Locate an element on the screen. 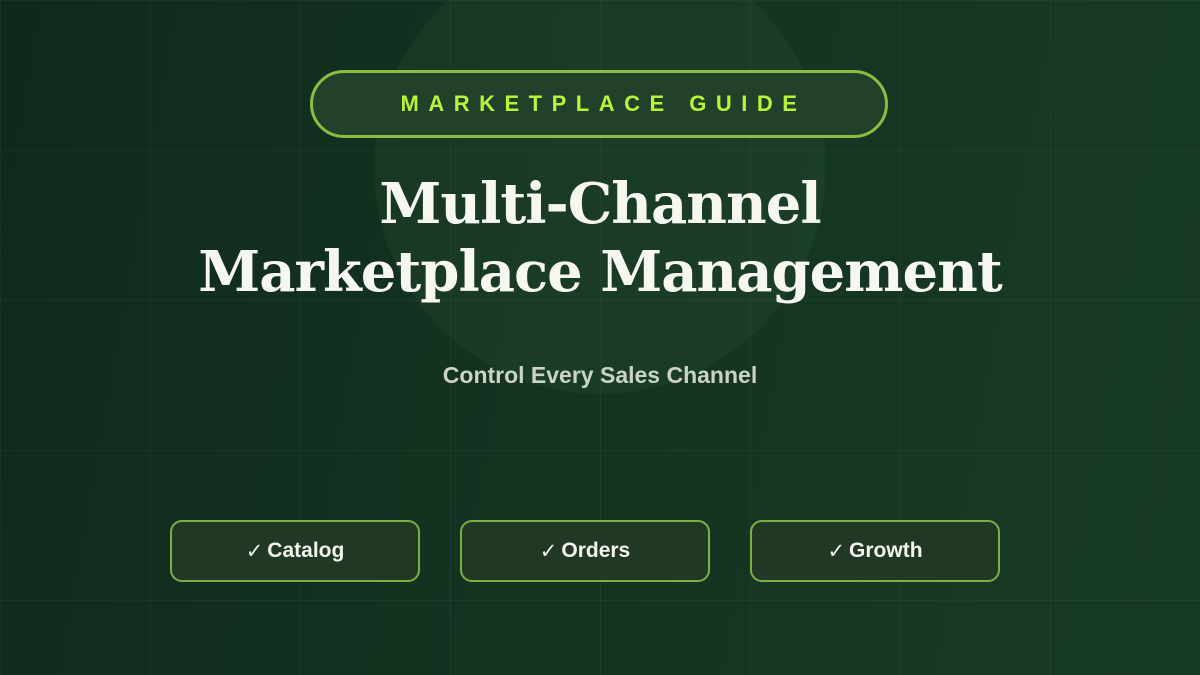  feature-pill-growth: ✓ Growth is located at coordinates (875, 551).